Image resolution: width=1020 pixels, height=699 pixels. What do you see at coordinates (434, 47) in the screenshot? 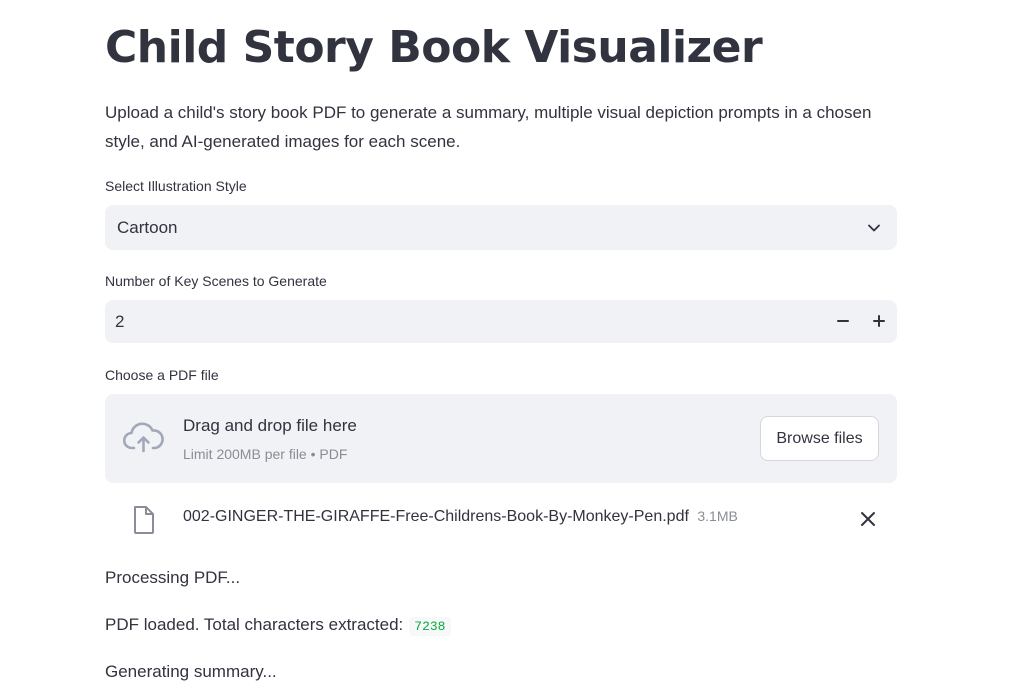
I see `page-title: Child Story Book Visualizer` at bounding box center [434, 47].